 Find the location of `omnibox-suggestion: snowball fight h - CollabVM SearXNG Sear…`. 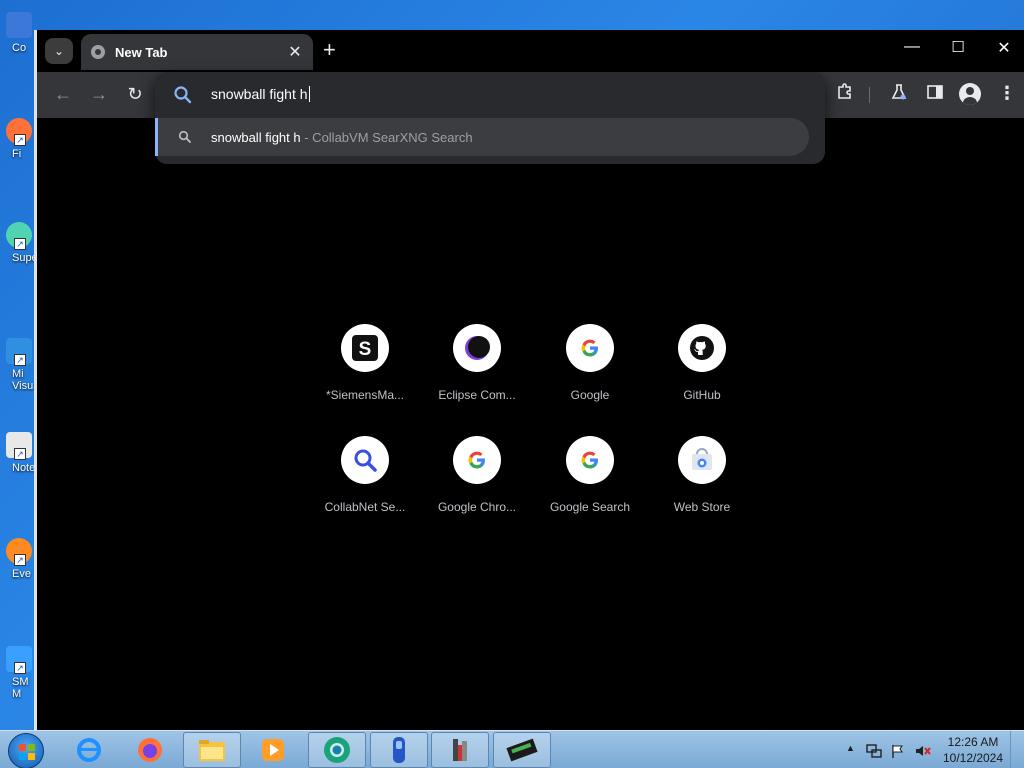

omnibox-suggestion: snowball fight h - CollabVM SearXNG Sear… is located at coordinates (482, 137).